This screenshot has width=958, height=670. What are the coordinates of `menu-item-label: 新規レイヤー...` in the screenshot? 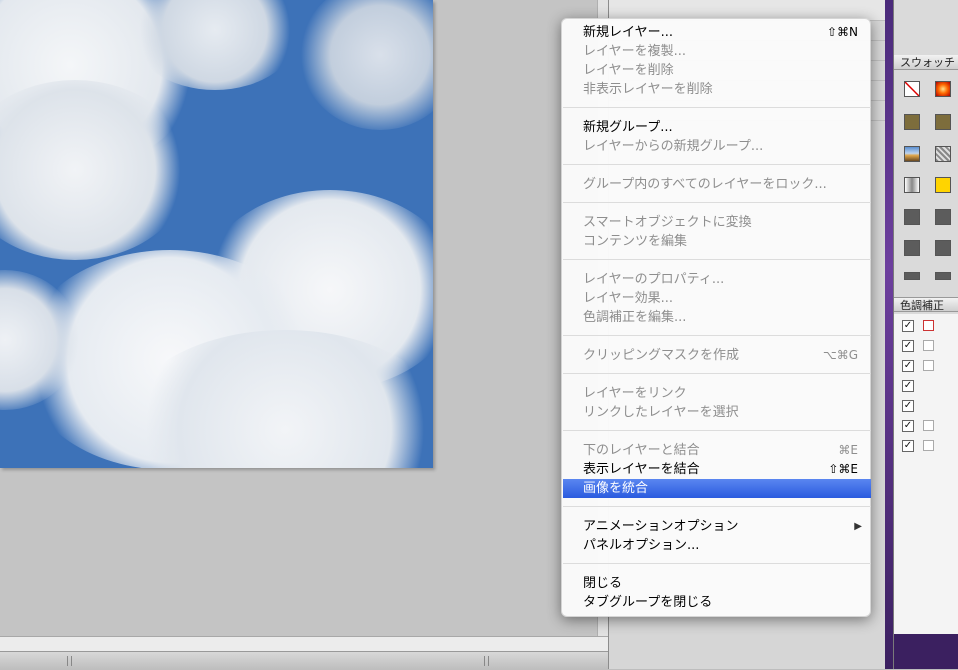 It's located at (628, 32).